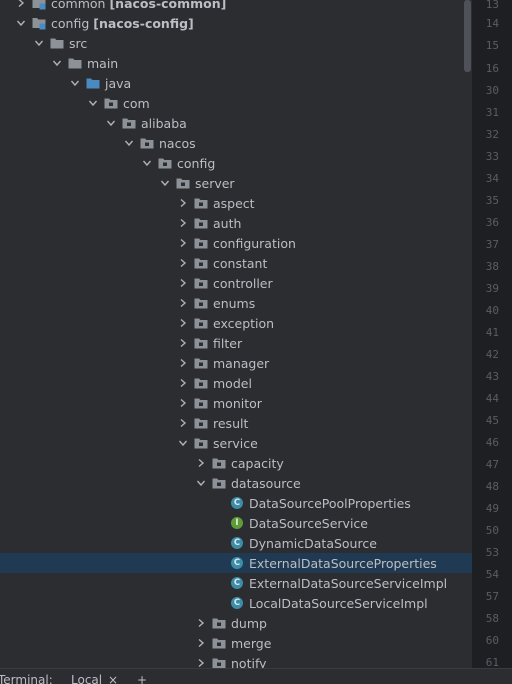  I want to click on tree-item-label: common [nacos-common], so click(138, 5).